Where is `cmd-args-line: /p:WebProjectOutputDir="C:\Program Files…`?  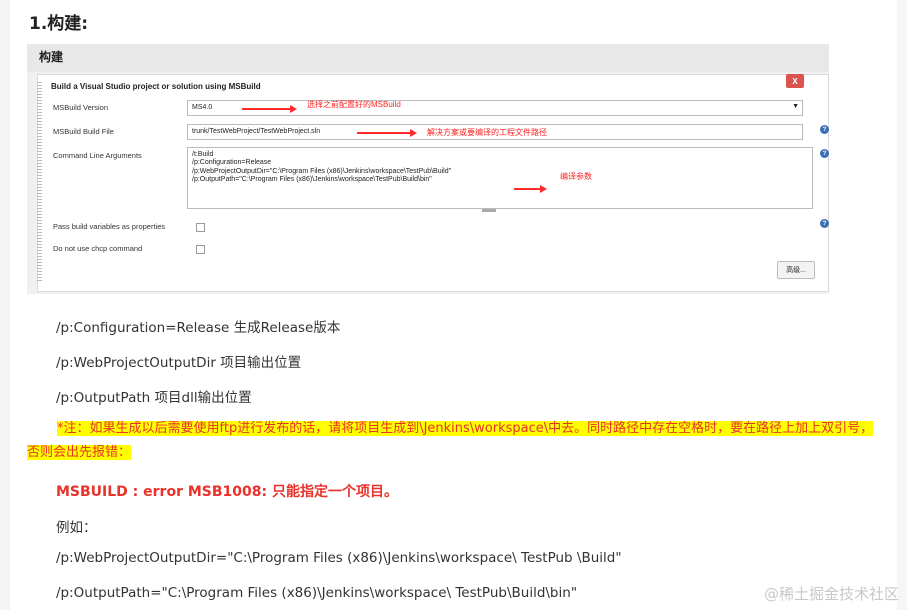
cmd-args-line: /p:WebProjectOutputDir="C:\Program Files… is located at coordinates (322, 171).